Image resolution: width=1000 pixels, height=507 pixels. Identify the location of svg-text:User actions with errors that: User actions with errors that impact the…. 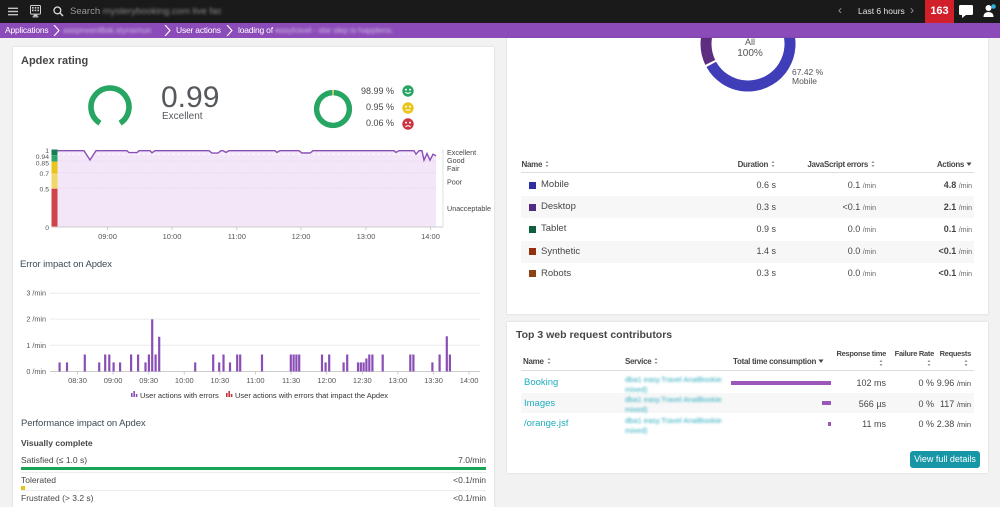
(311, 395).